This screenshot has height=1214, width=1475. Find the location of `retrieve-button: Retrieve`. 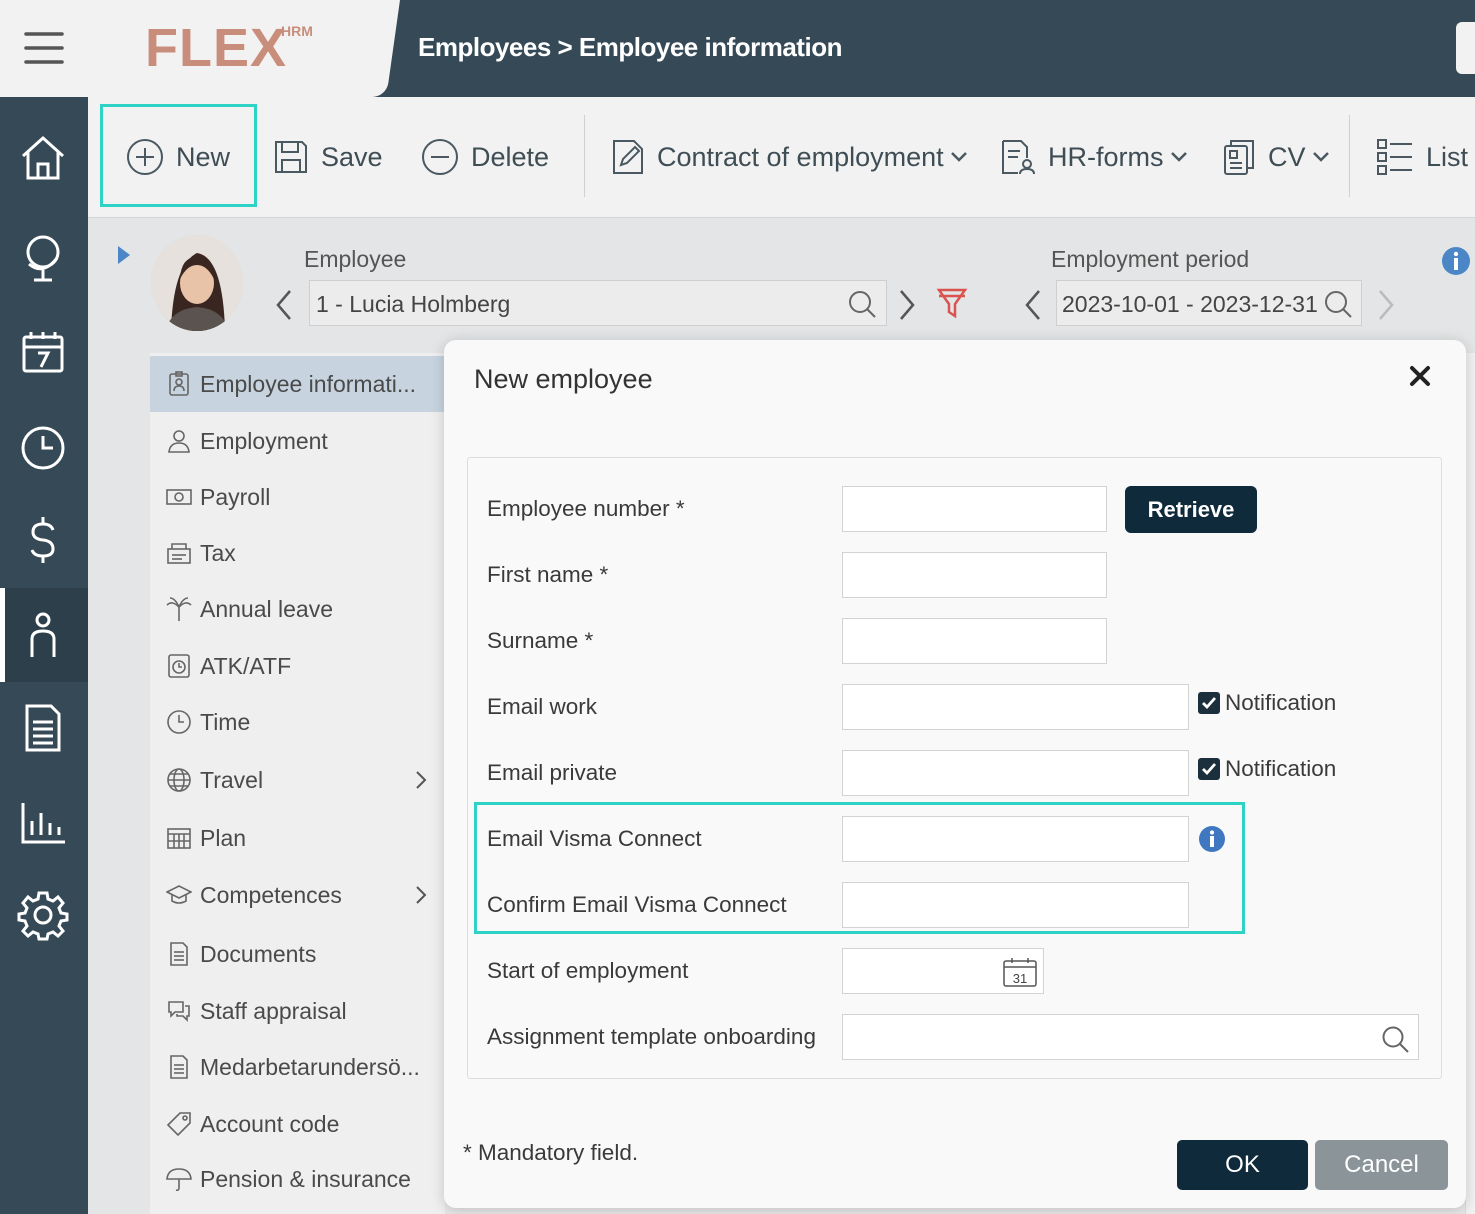

retrieve-button: Retrieve is located at coordinates (1191, 509).